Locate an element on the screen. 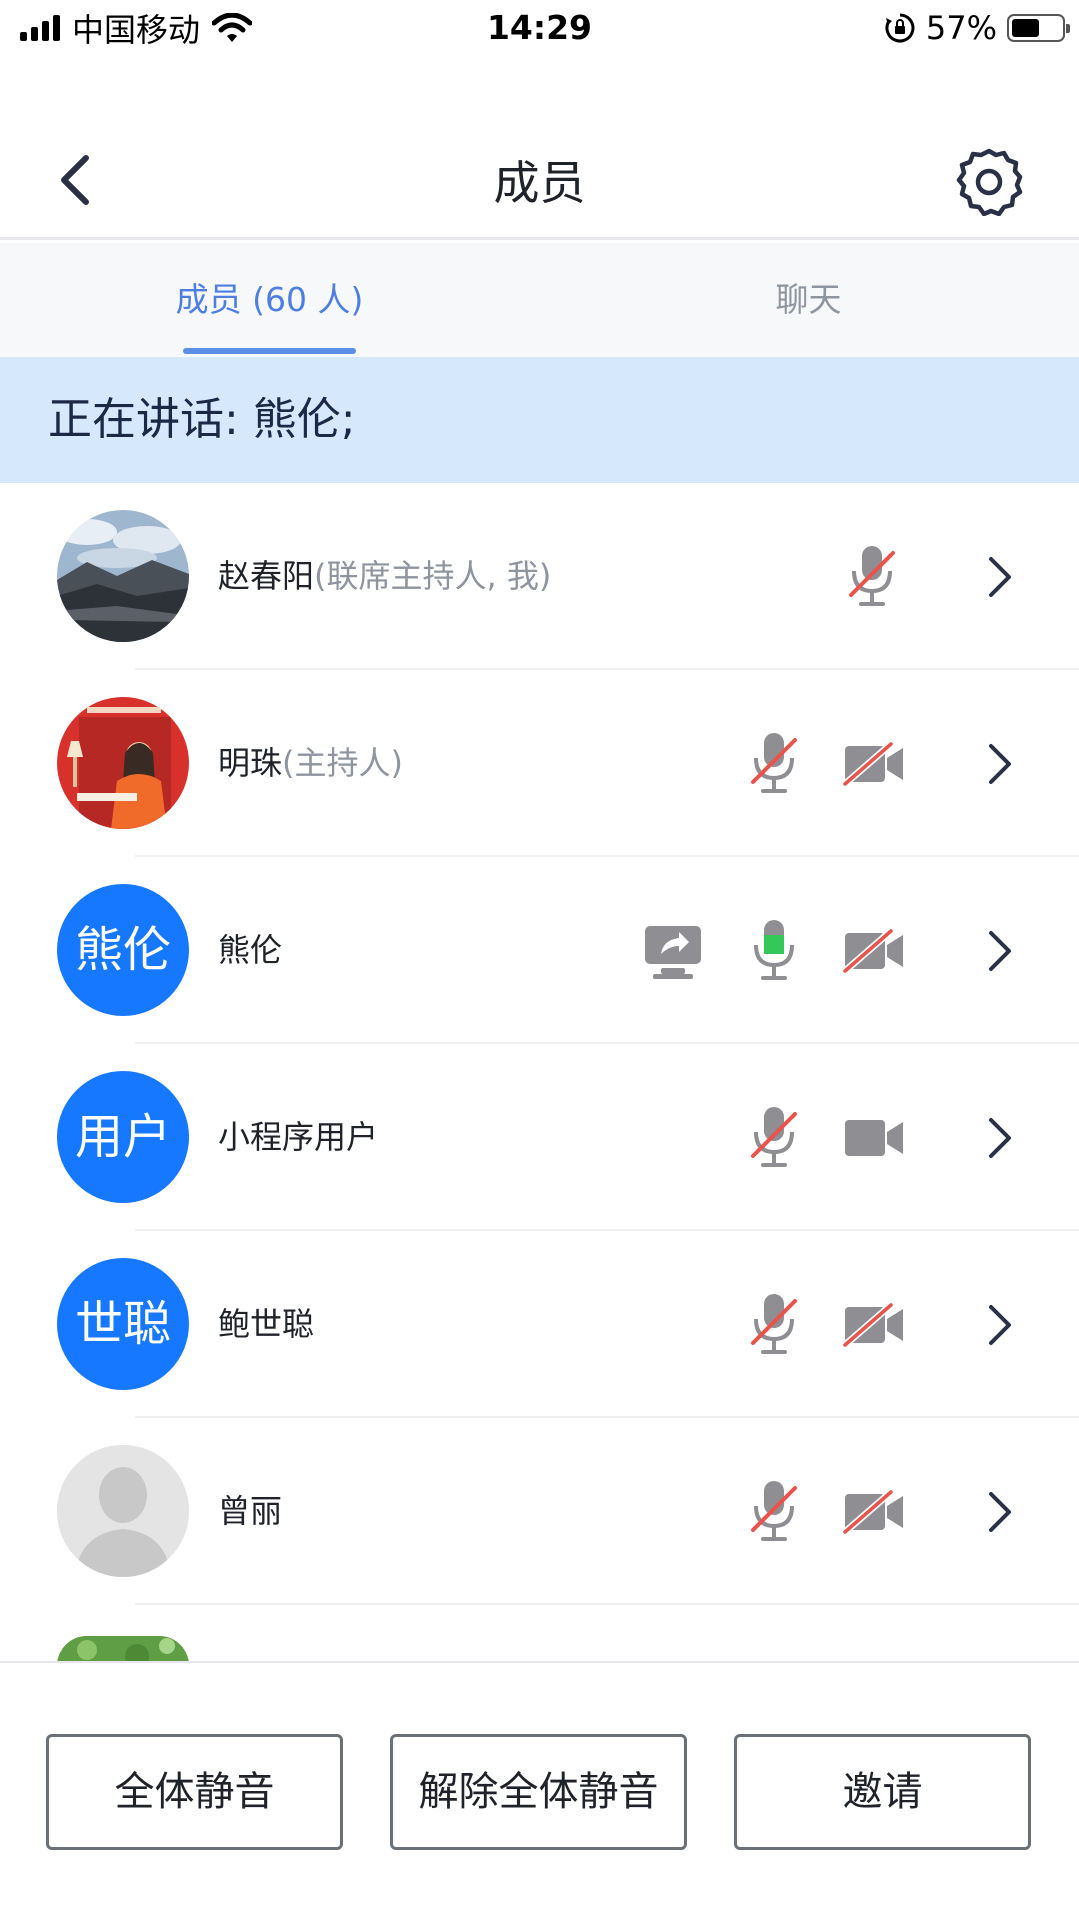 Image resolution: width=1079 pixels, height=1920 pixels. tab-bar: 成员 (60 人) 聊天 is located at coordinates (539, 300).